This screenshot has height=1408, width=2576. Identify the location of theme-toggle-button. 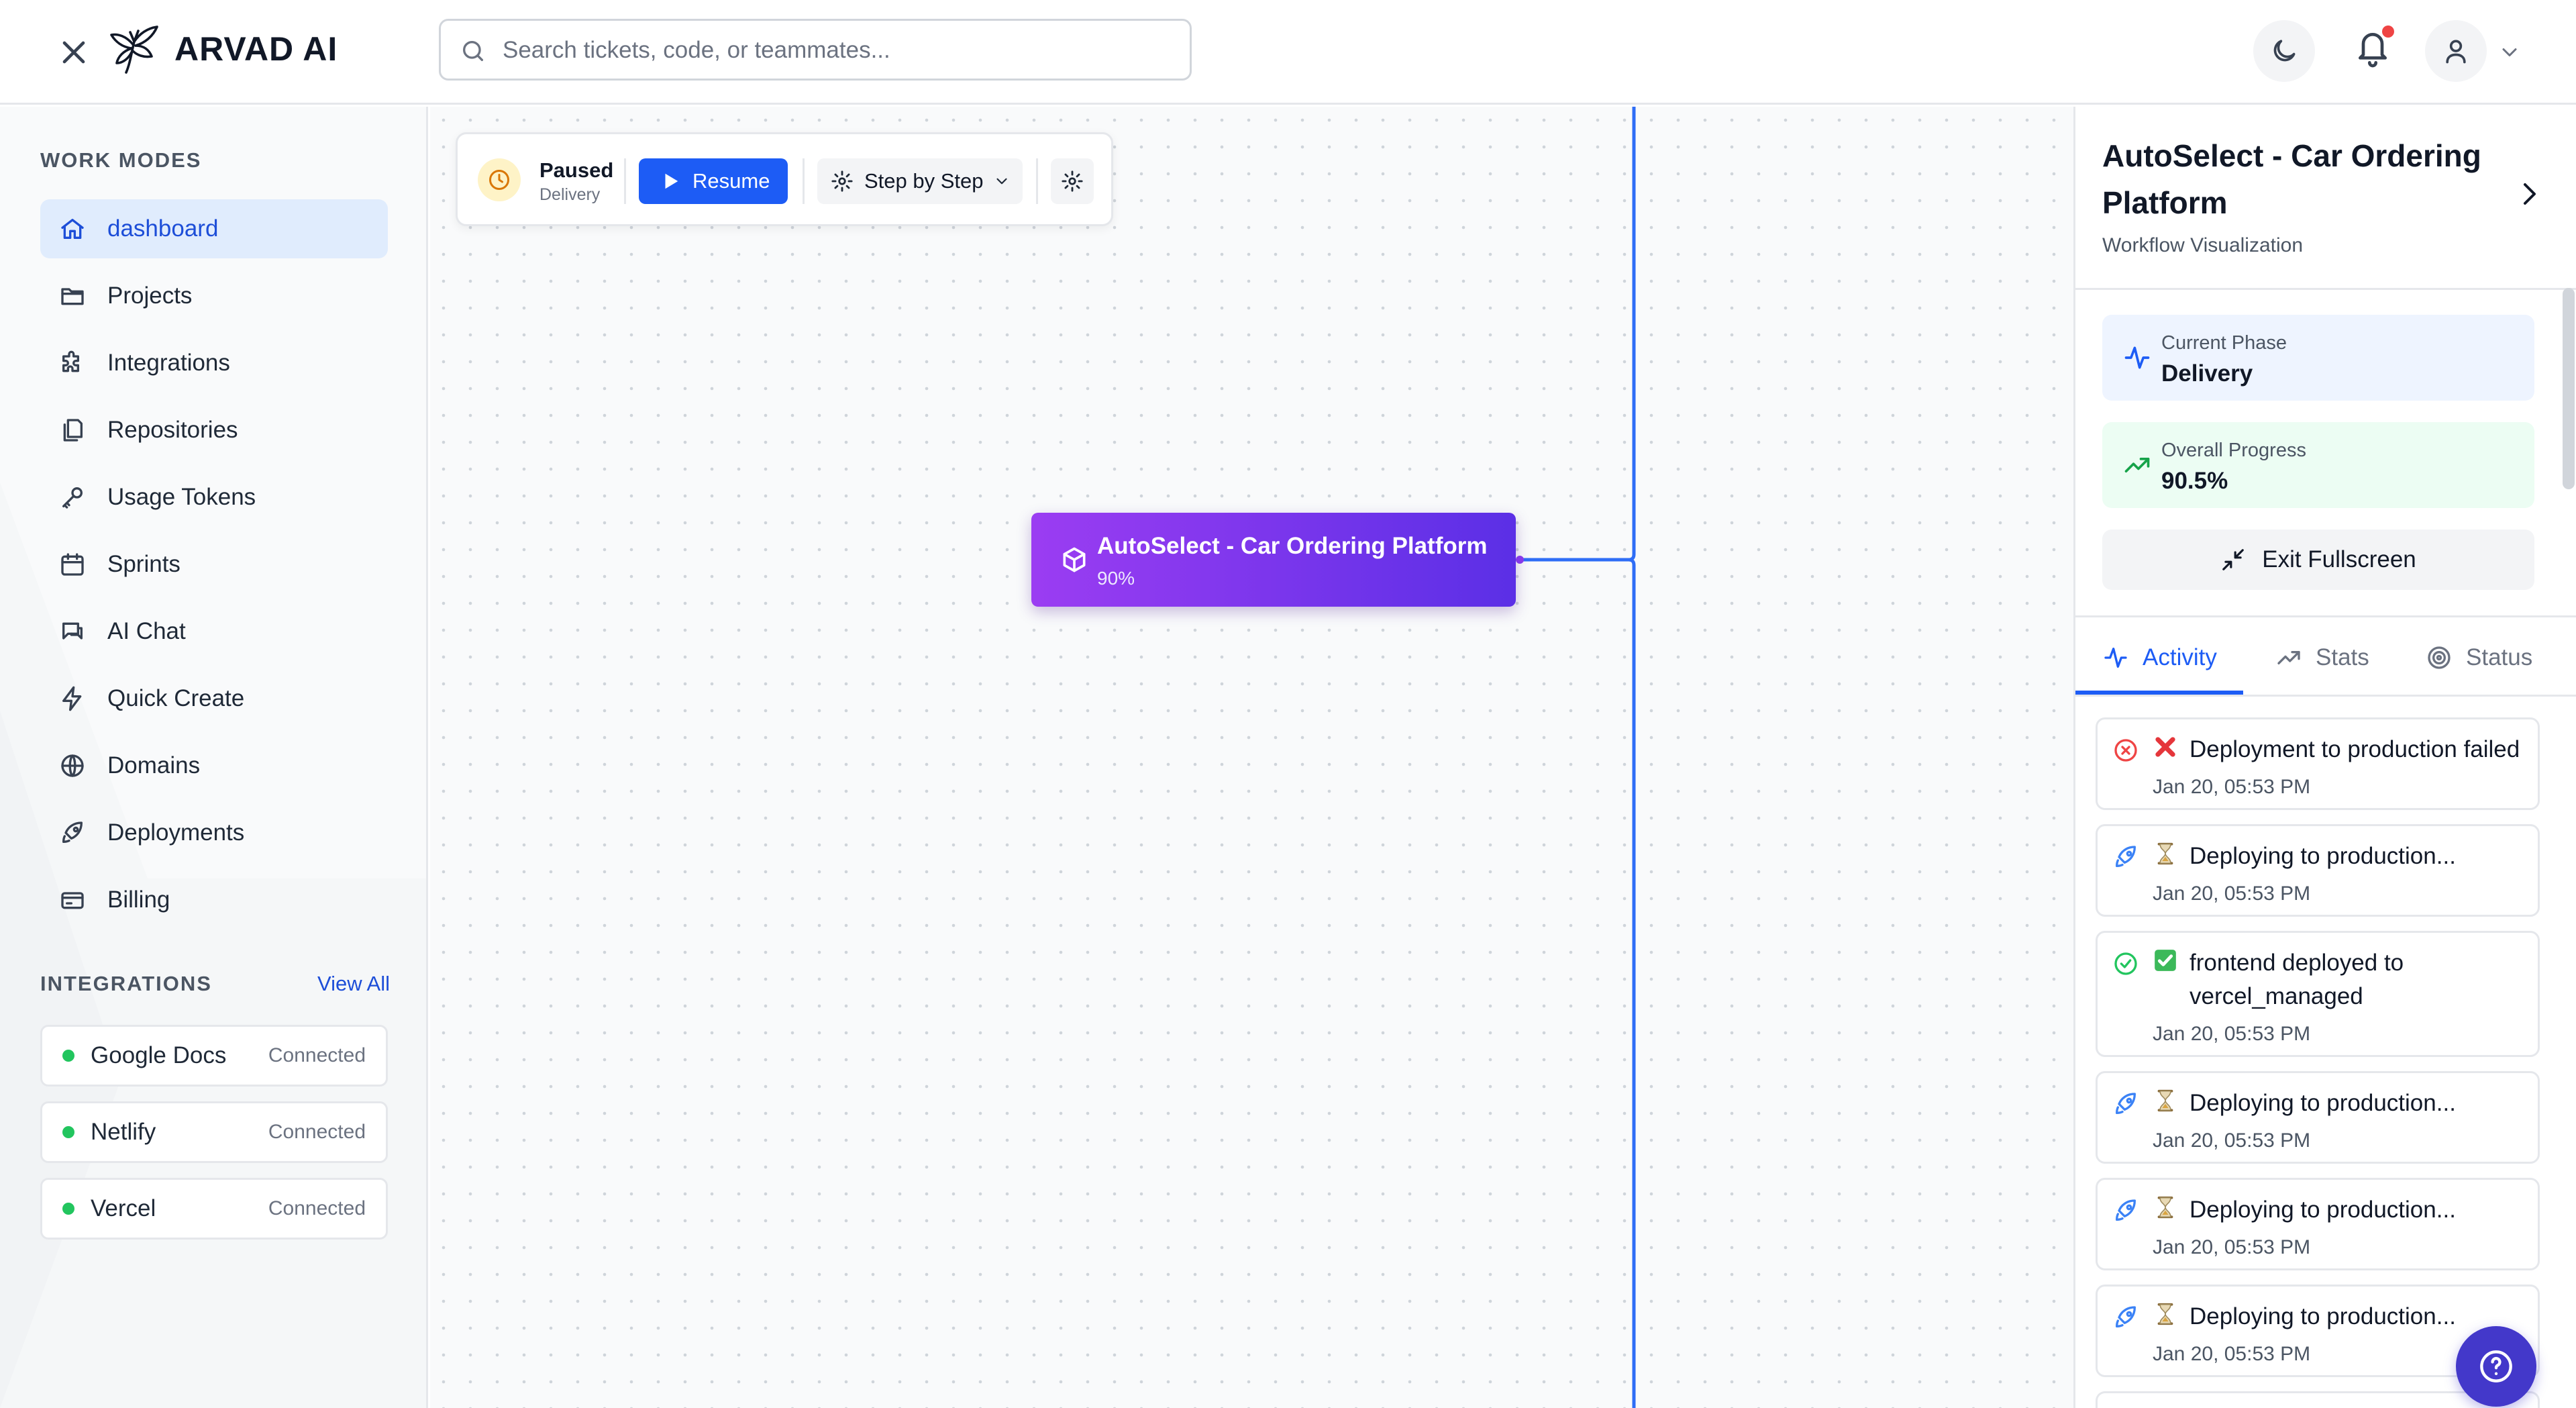
(2284, 51).